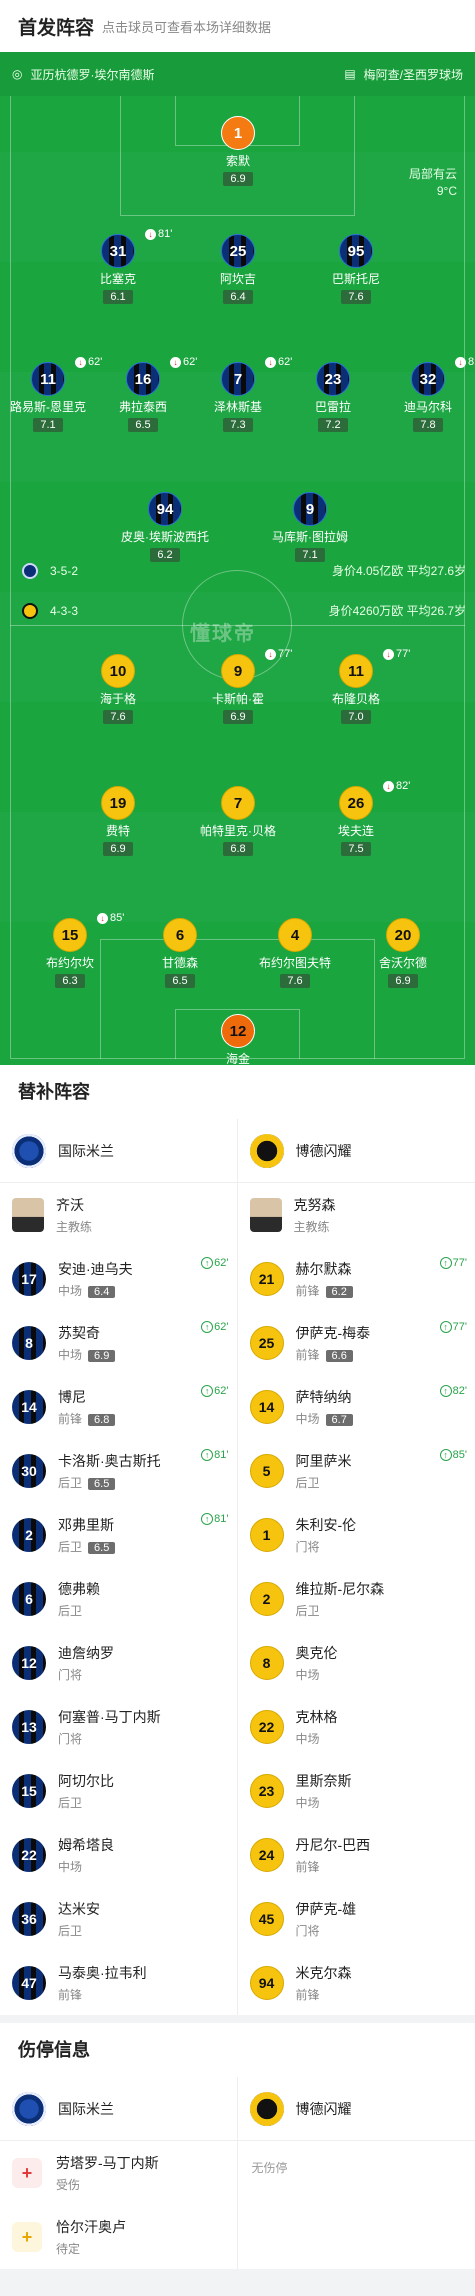 This screenshot has height=2296, width=475. I want to click on pitch-player: 9 ↓ 77' 卡斯帕·霍 6.9, so click(238, 686).